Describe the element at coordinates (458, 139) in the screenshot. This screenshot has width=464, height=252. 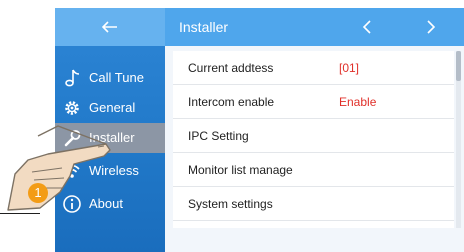
I see `scrollbar` at that location.